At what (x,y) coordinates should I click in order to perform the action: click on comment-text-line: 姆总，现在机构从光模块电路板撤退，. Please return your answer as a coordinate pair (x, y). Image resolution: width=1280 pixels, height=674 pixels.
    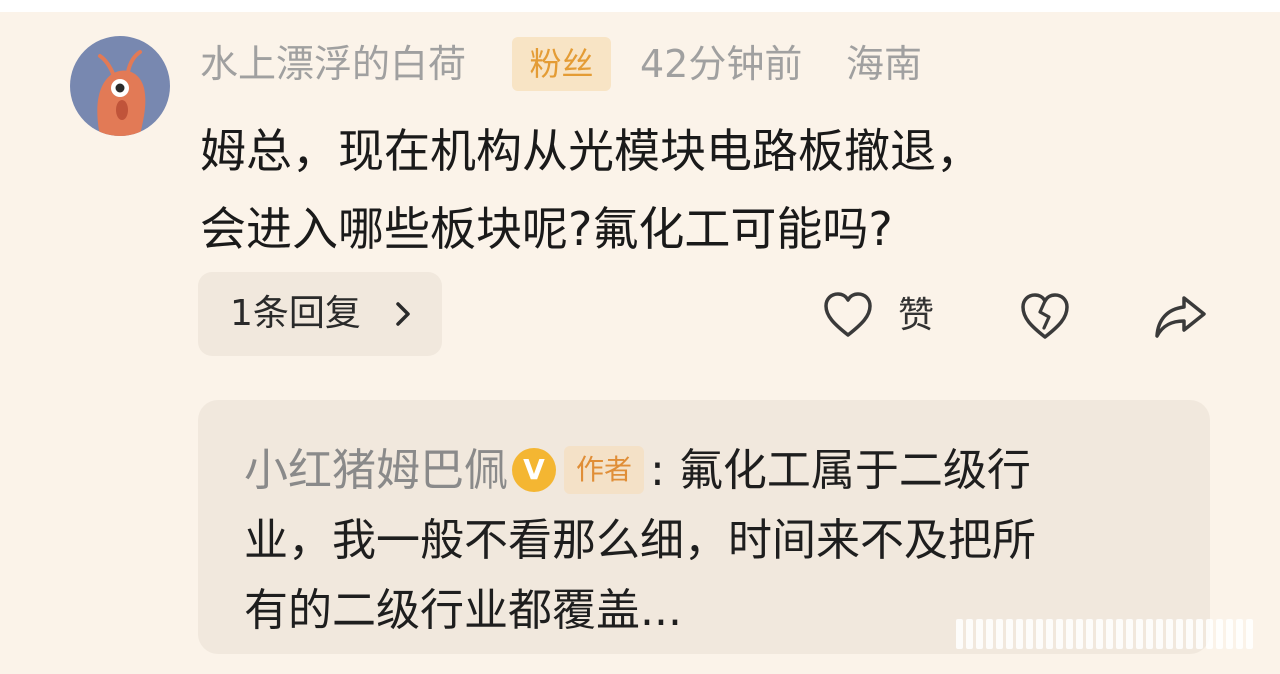
    Looking at the image, I should click on (591, 151).